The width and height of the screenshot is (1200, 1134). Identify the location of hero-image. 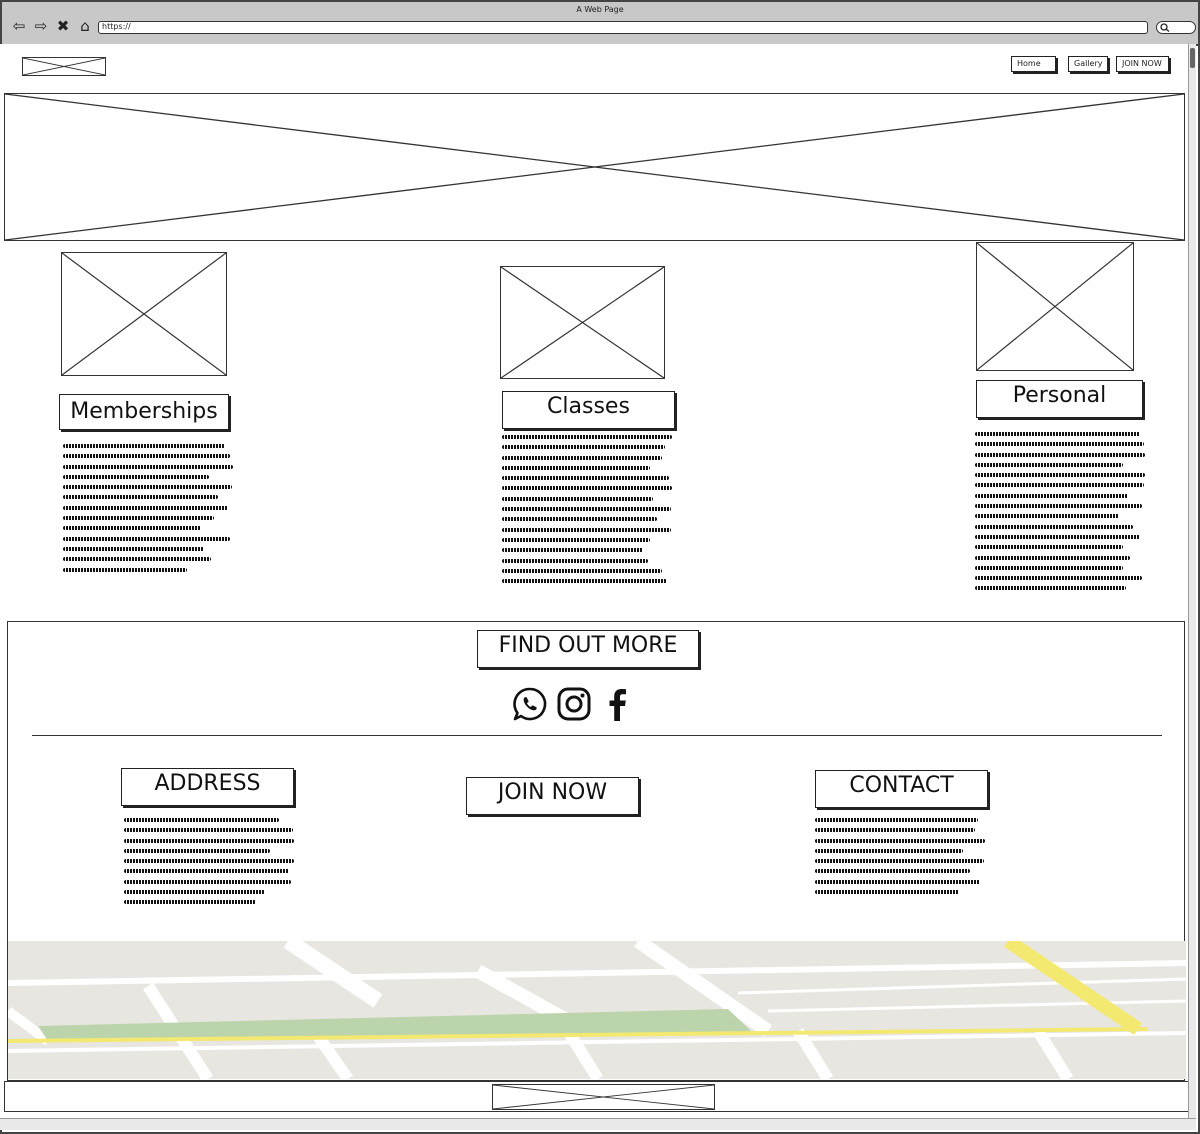
(594, 167).